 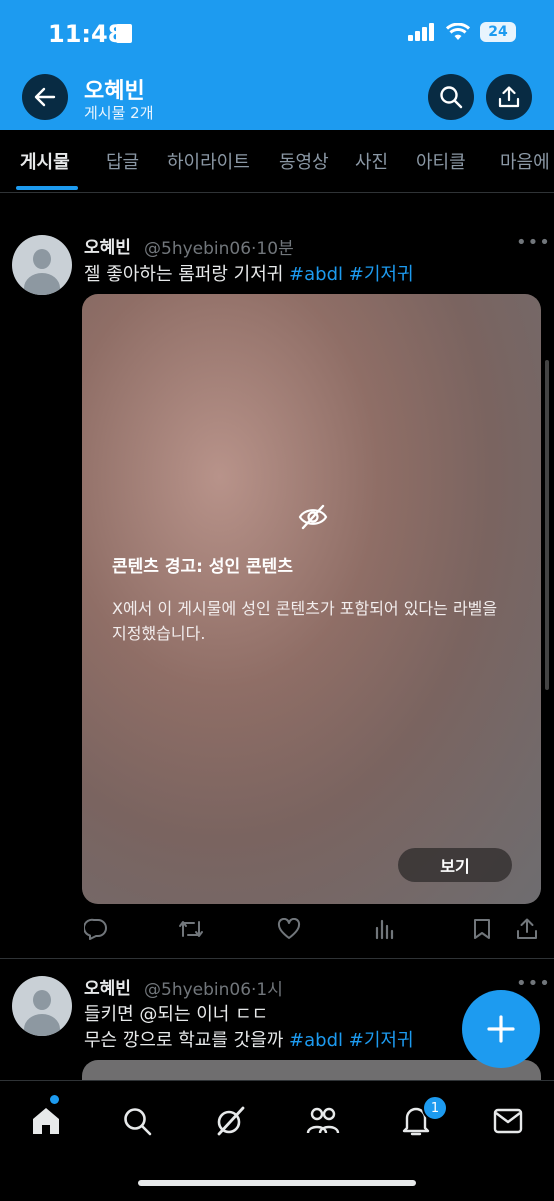 I want to click on content-warning-title: 콘텐츠 경고: 성인 콘텐츠, so click(x=202, y=567).